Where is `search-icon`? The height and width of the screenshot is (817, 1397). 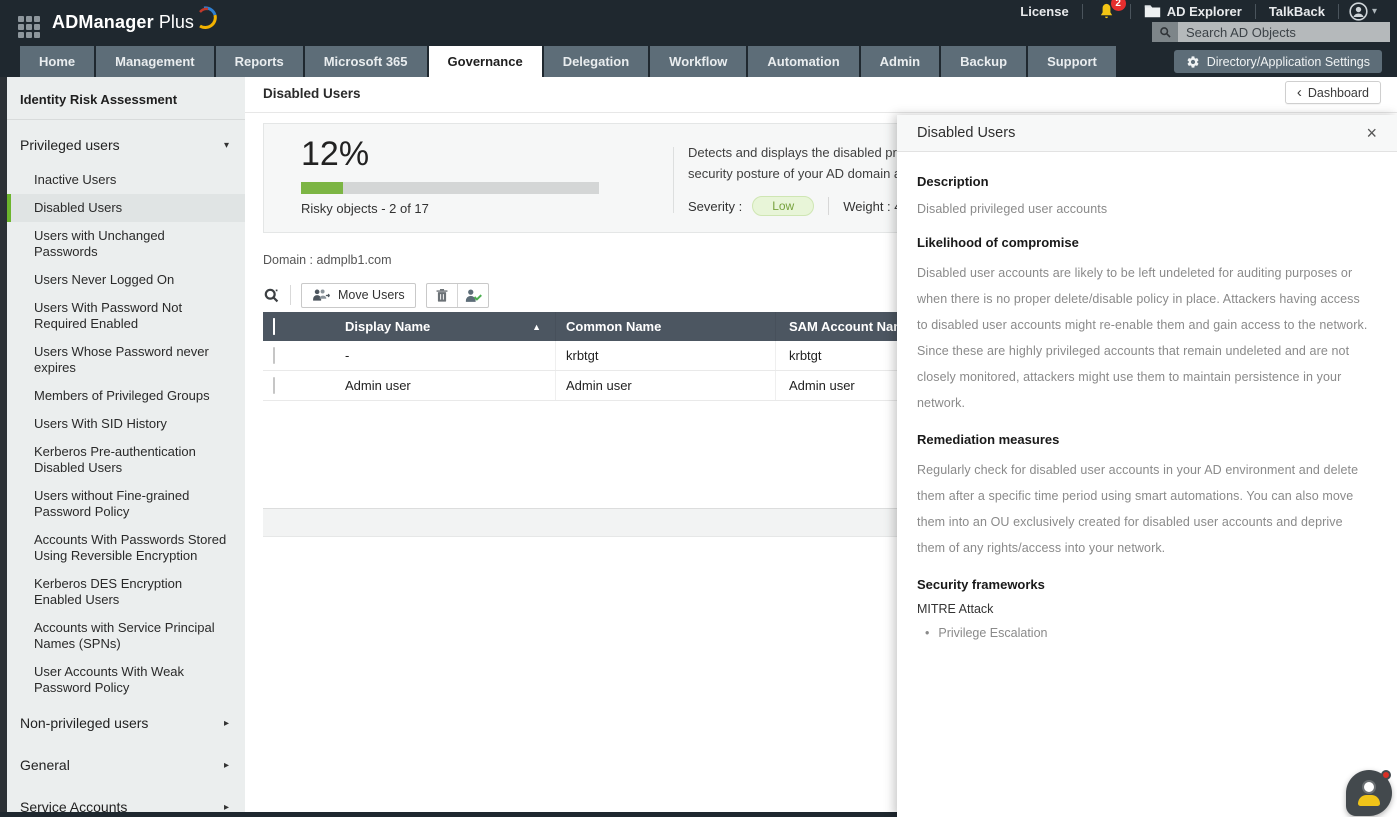
search-icon is located at coordinates (1165, 32).